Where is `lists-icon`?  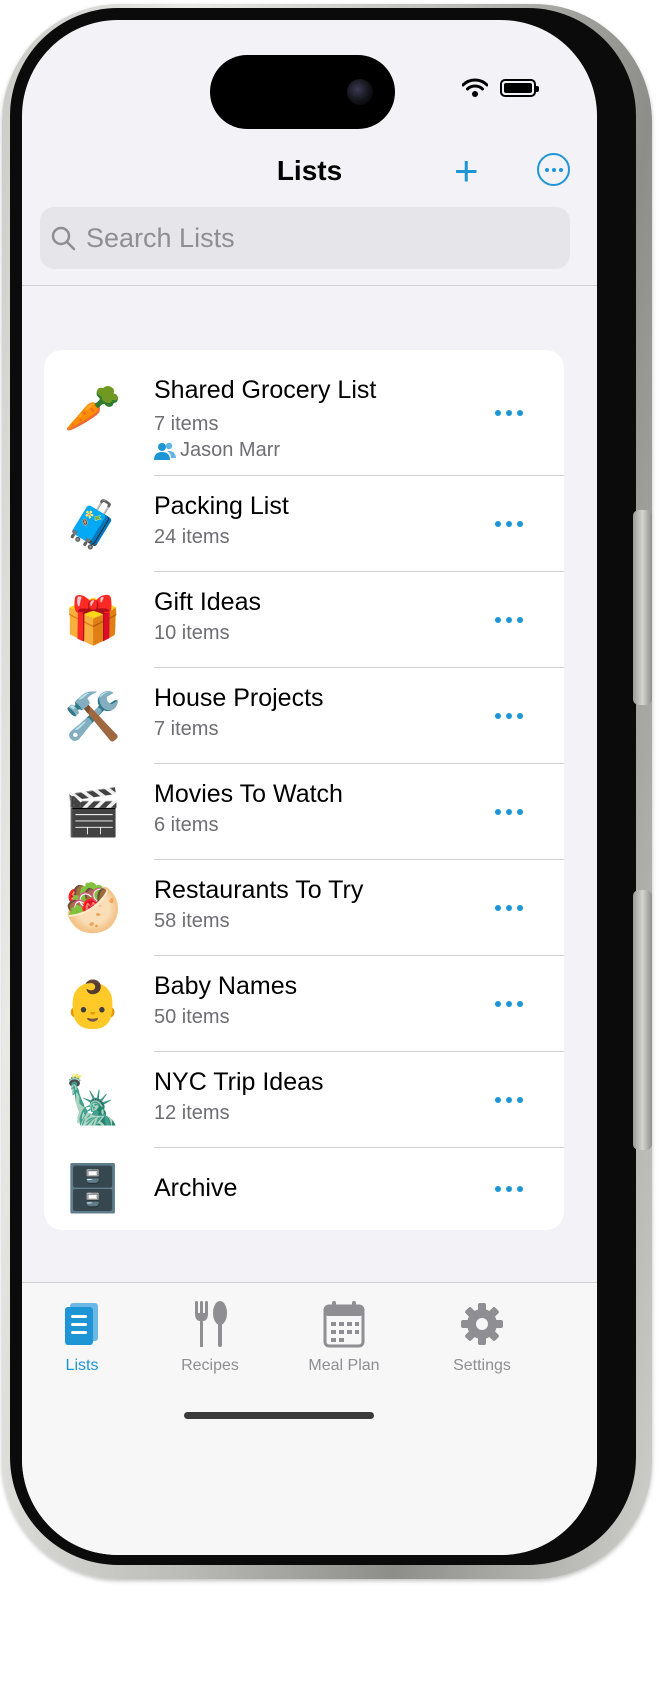
lists-icon is located at coordinates (81, 1324).